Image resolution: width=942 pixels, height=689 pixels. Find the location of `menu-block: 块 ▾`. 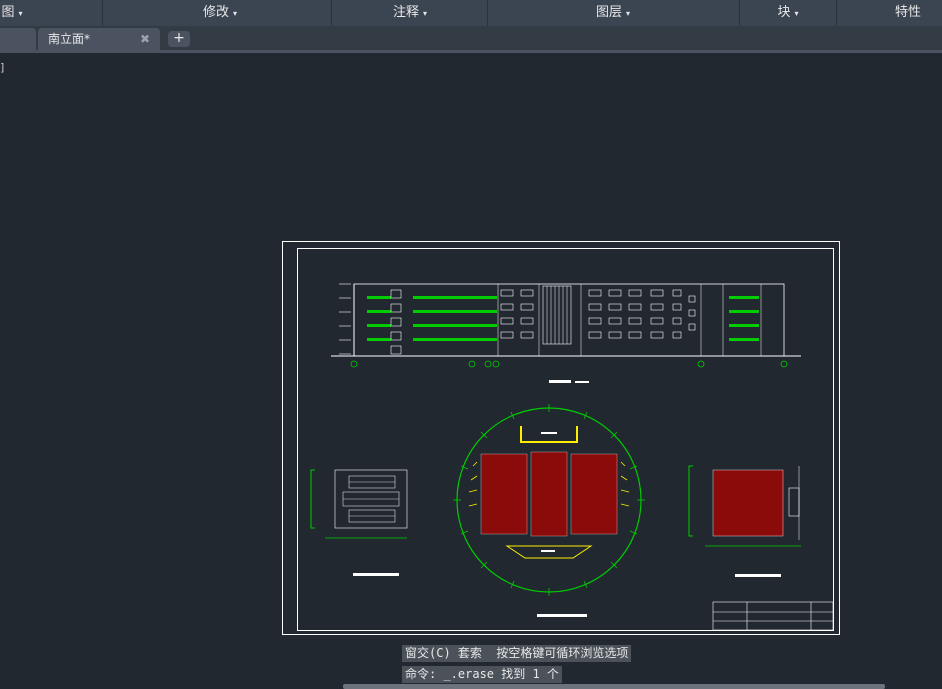

menu-block: 块 ▾ is located at coordinates (788, 13).